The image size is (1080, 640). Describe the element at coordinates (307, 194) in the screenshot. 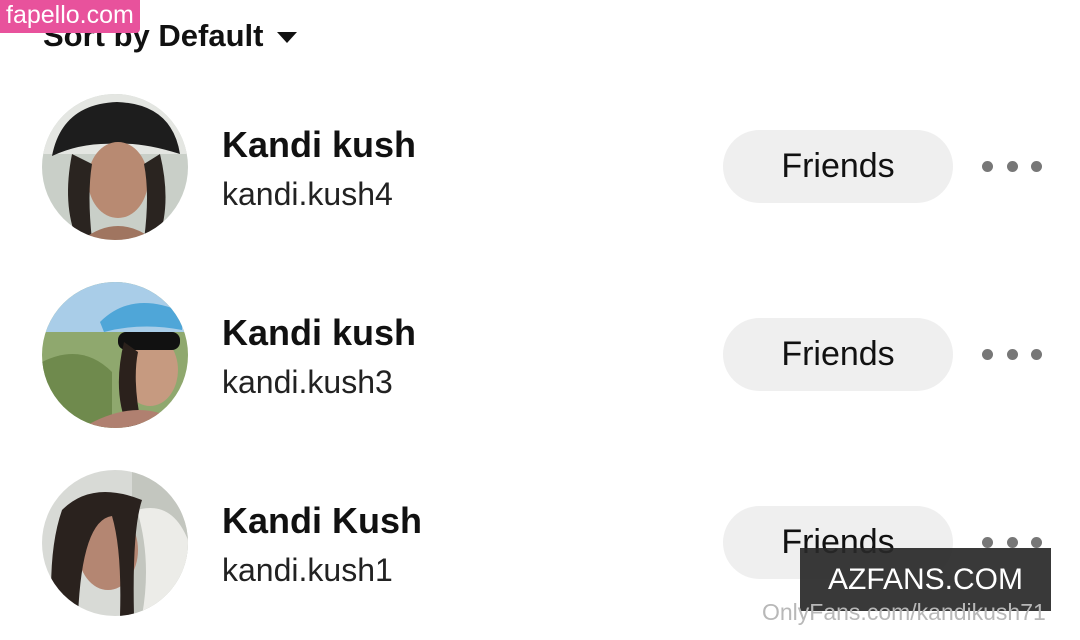

I see `contact-handle: kandi.kush4` at that location.